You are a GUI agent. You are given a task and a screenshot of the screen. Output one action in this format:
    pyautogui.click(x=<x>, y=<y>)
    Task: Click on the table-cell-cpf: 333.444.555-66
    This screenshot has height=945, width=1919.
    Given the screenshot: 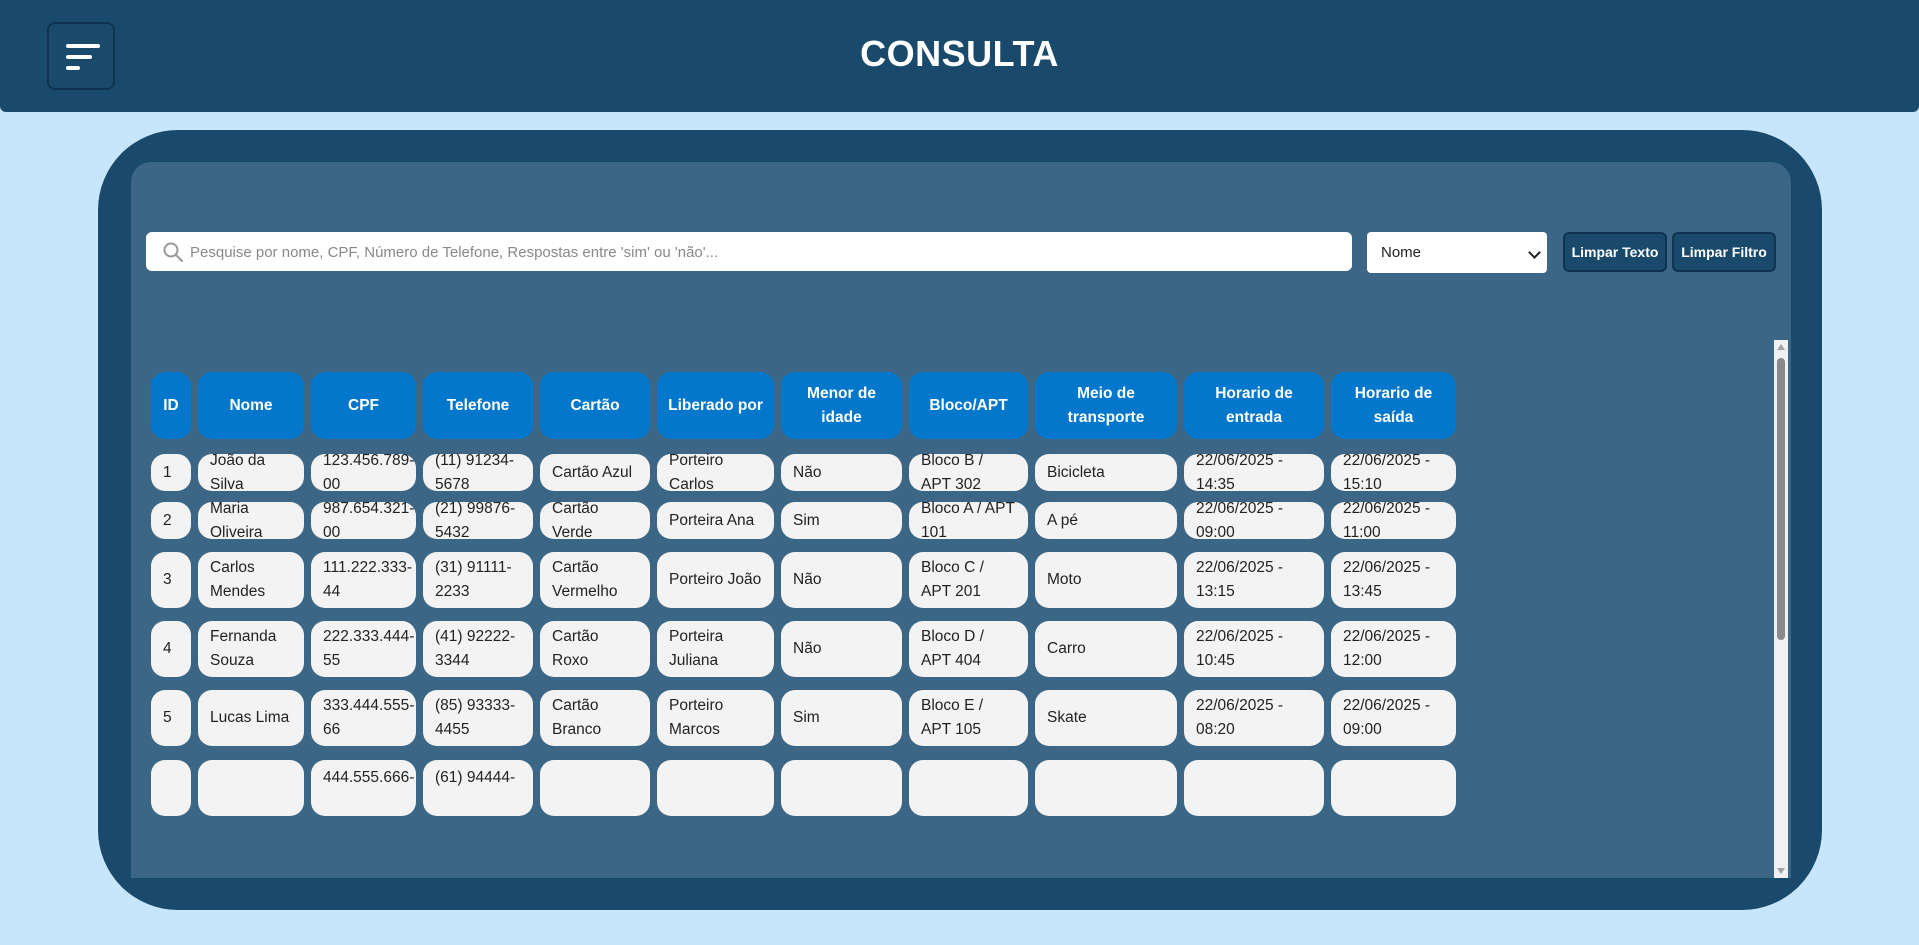 What is the action you would take?
    pyautogui.click(x=363, y=718)
    